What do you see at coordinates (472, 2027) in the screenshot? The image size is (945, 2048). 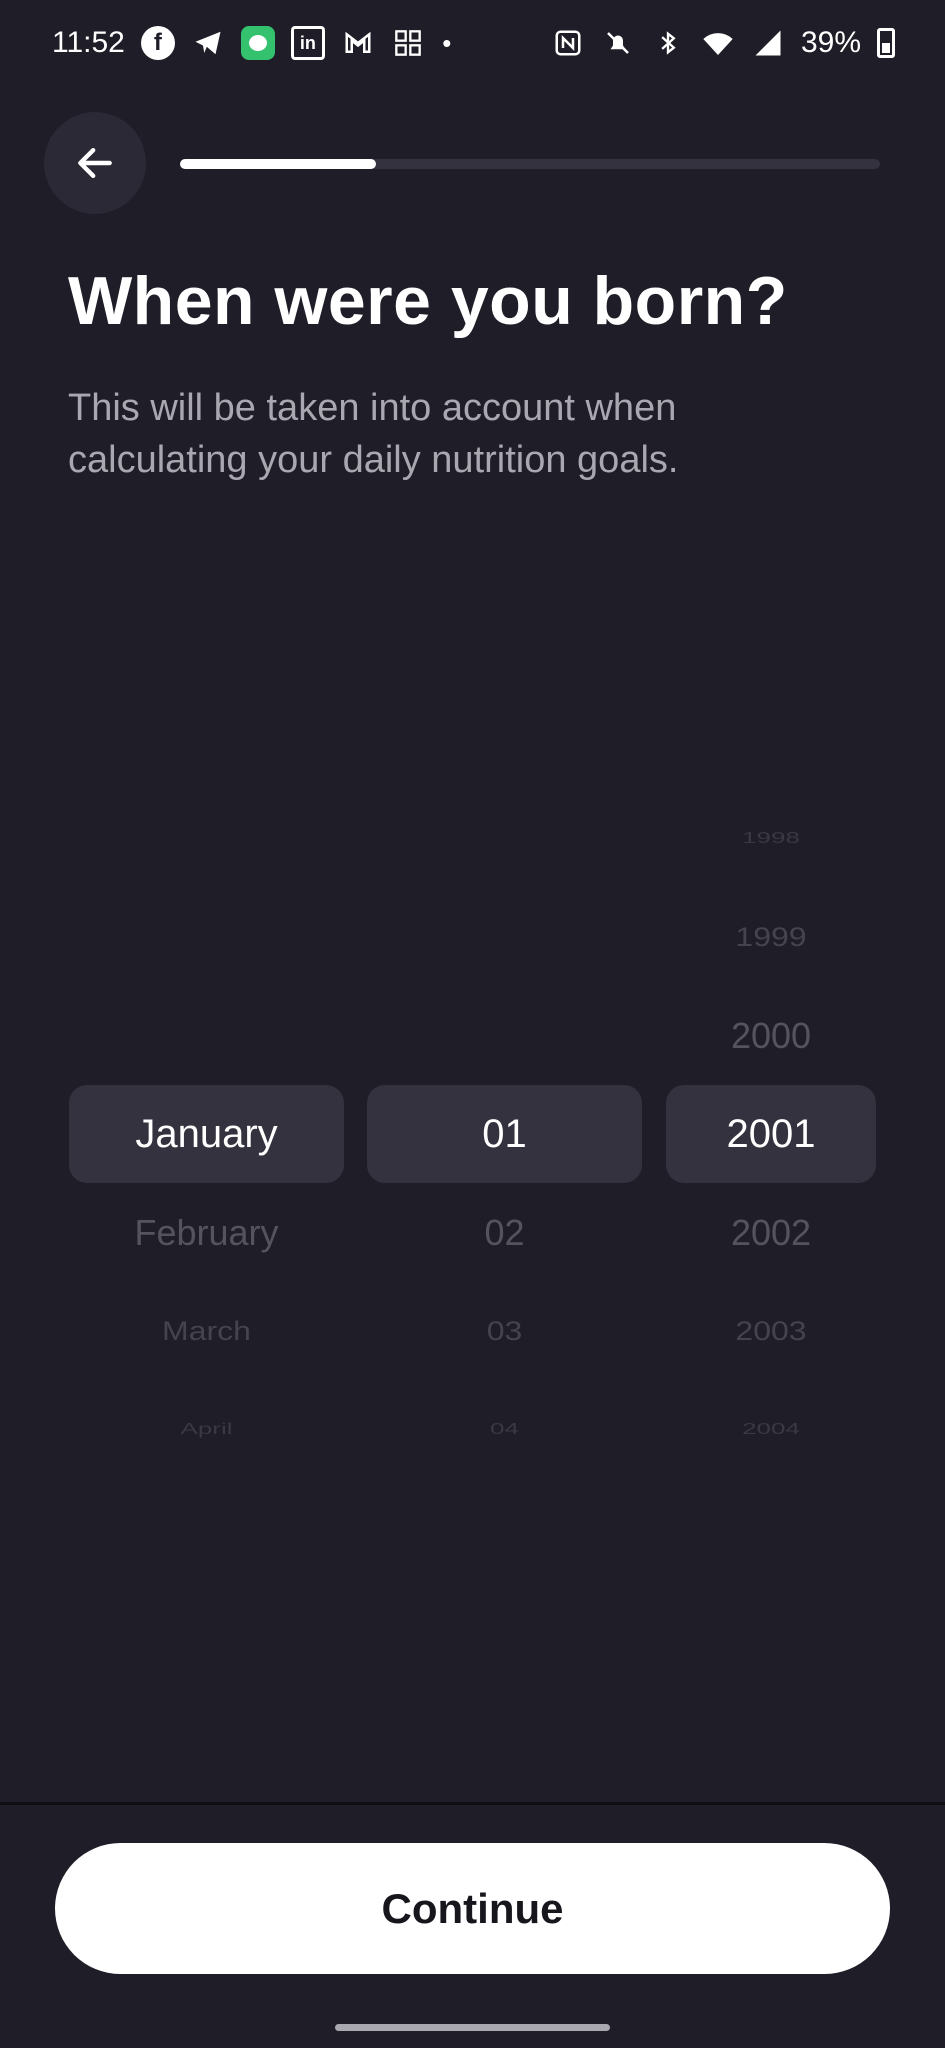 I see `home-indicator` at bounding box center [472, 2027].